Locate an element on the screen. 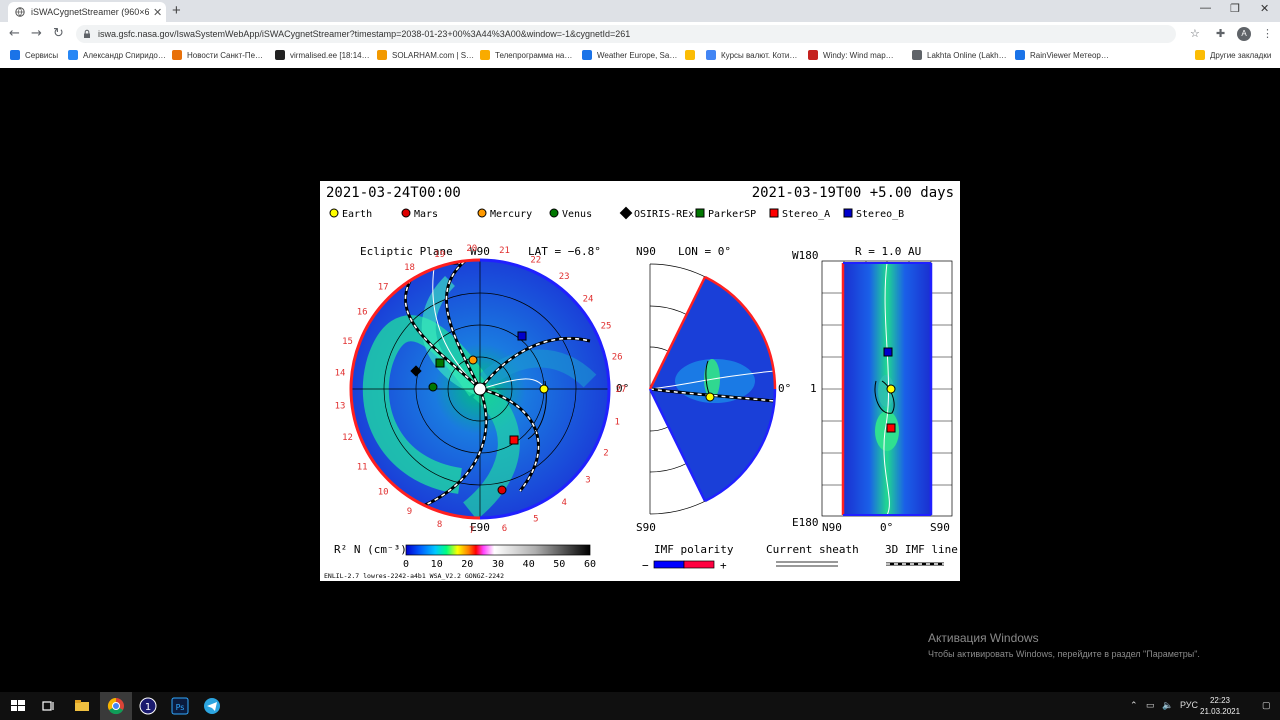 This screenshot has width=1280, height=720. density-colorbar: R² N (cm⁻³) 0 10 20 30 40 50 60 is located at coordinates (465, 556).